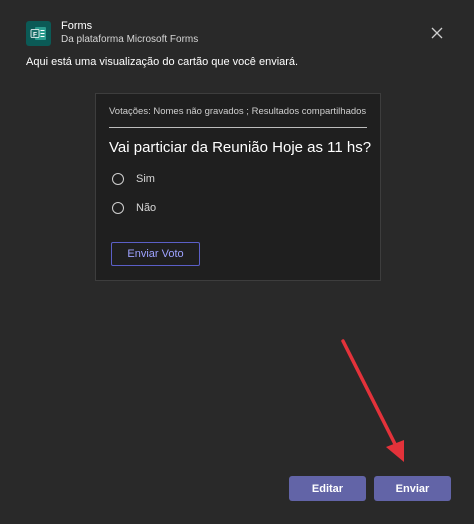  What do you see at coordinates (134, 208) in the screenshot?
I see `option-nao: Não` at bounding box center [134, 208].